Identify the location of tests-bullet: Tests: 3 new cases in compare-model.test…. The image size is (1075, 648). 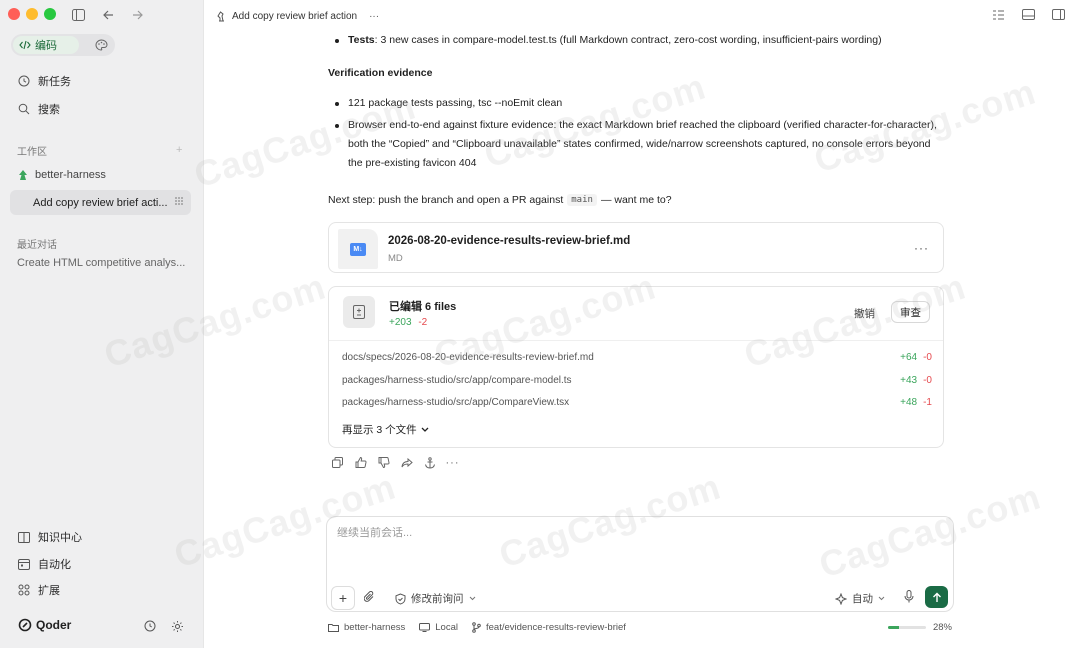
(605, 40).